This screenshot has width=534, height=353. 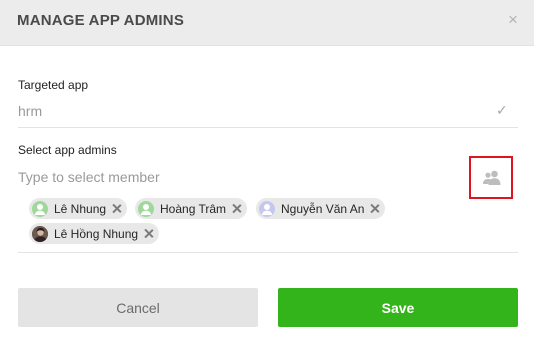 I want to click on targeted-app-divider, so click(x=268, y=127).